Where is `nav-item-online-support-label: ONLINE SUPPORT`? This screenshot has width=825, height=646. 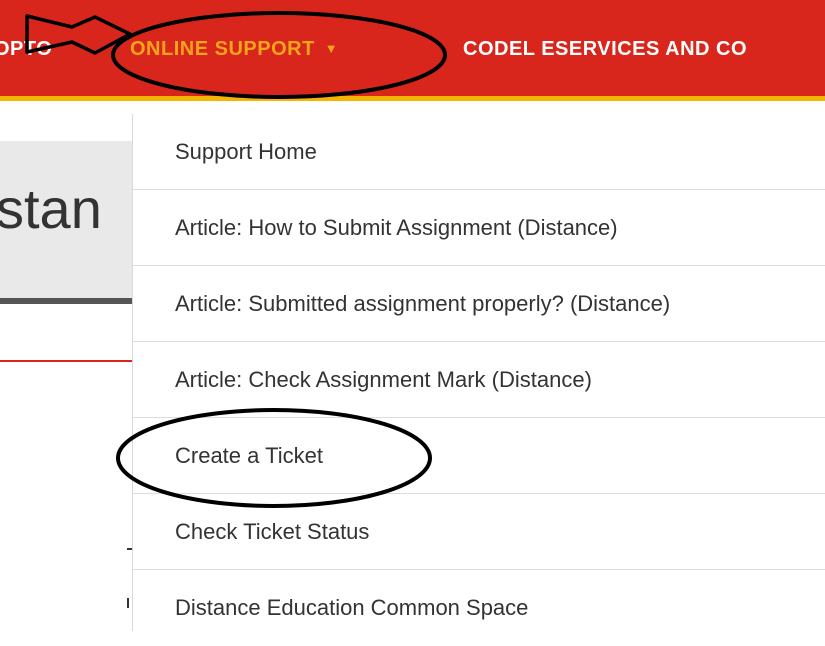 nav-item-online-support-label: ONLINE SUPPORT is located at coordinates (222, 49).